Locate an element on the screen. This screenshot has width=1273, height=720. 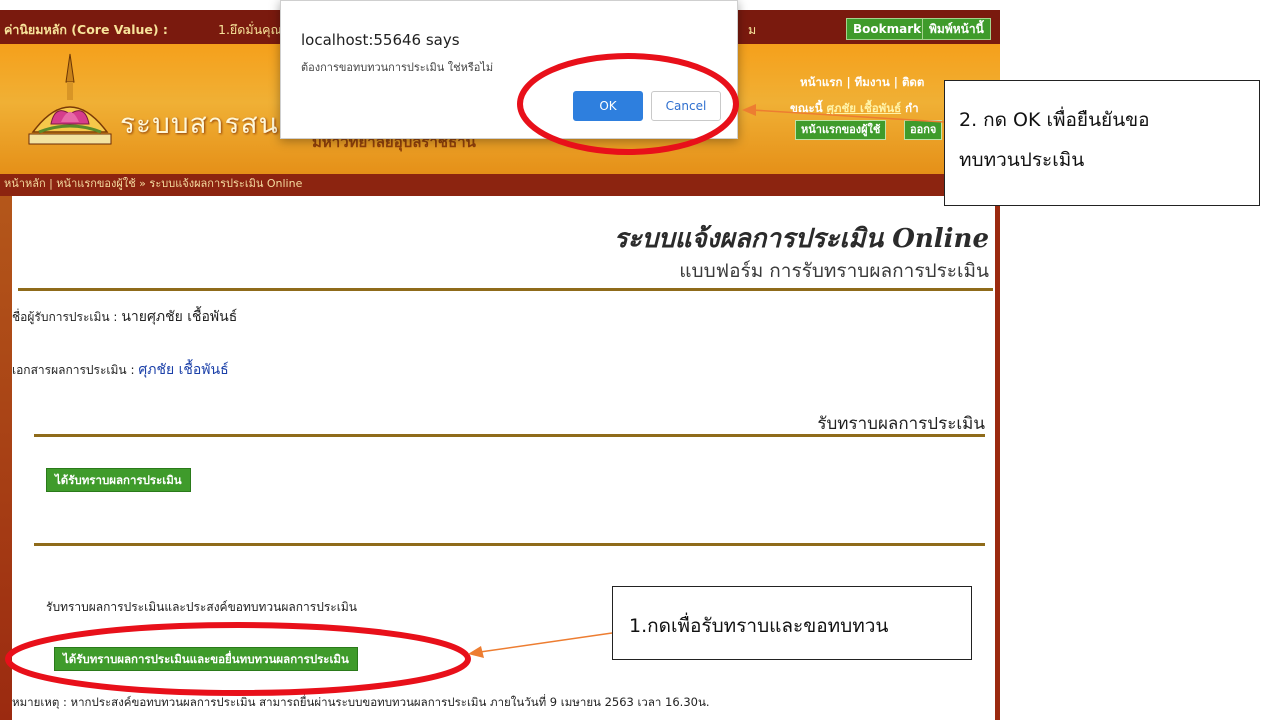
logout-button: ออกจ is located at coordinates (923, 130).